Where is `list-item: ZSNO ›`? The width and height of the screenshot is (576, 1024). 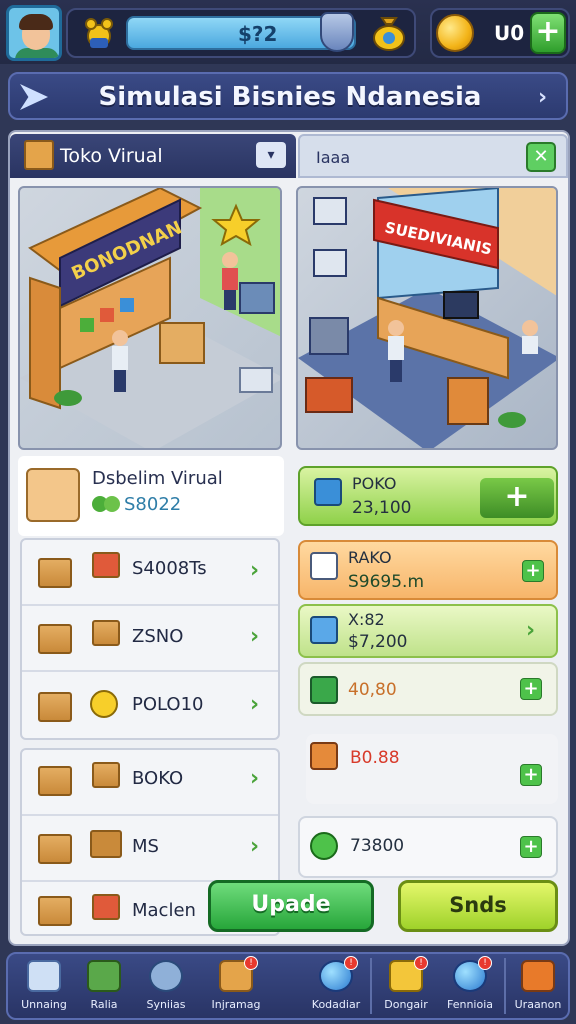
list-item: ZSNO › is located at coordinates (150, 639).